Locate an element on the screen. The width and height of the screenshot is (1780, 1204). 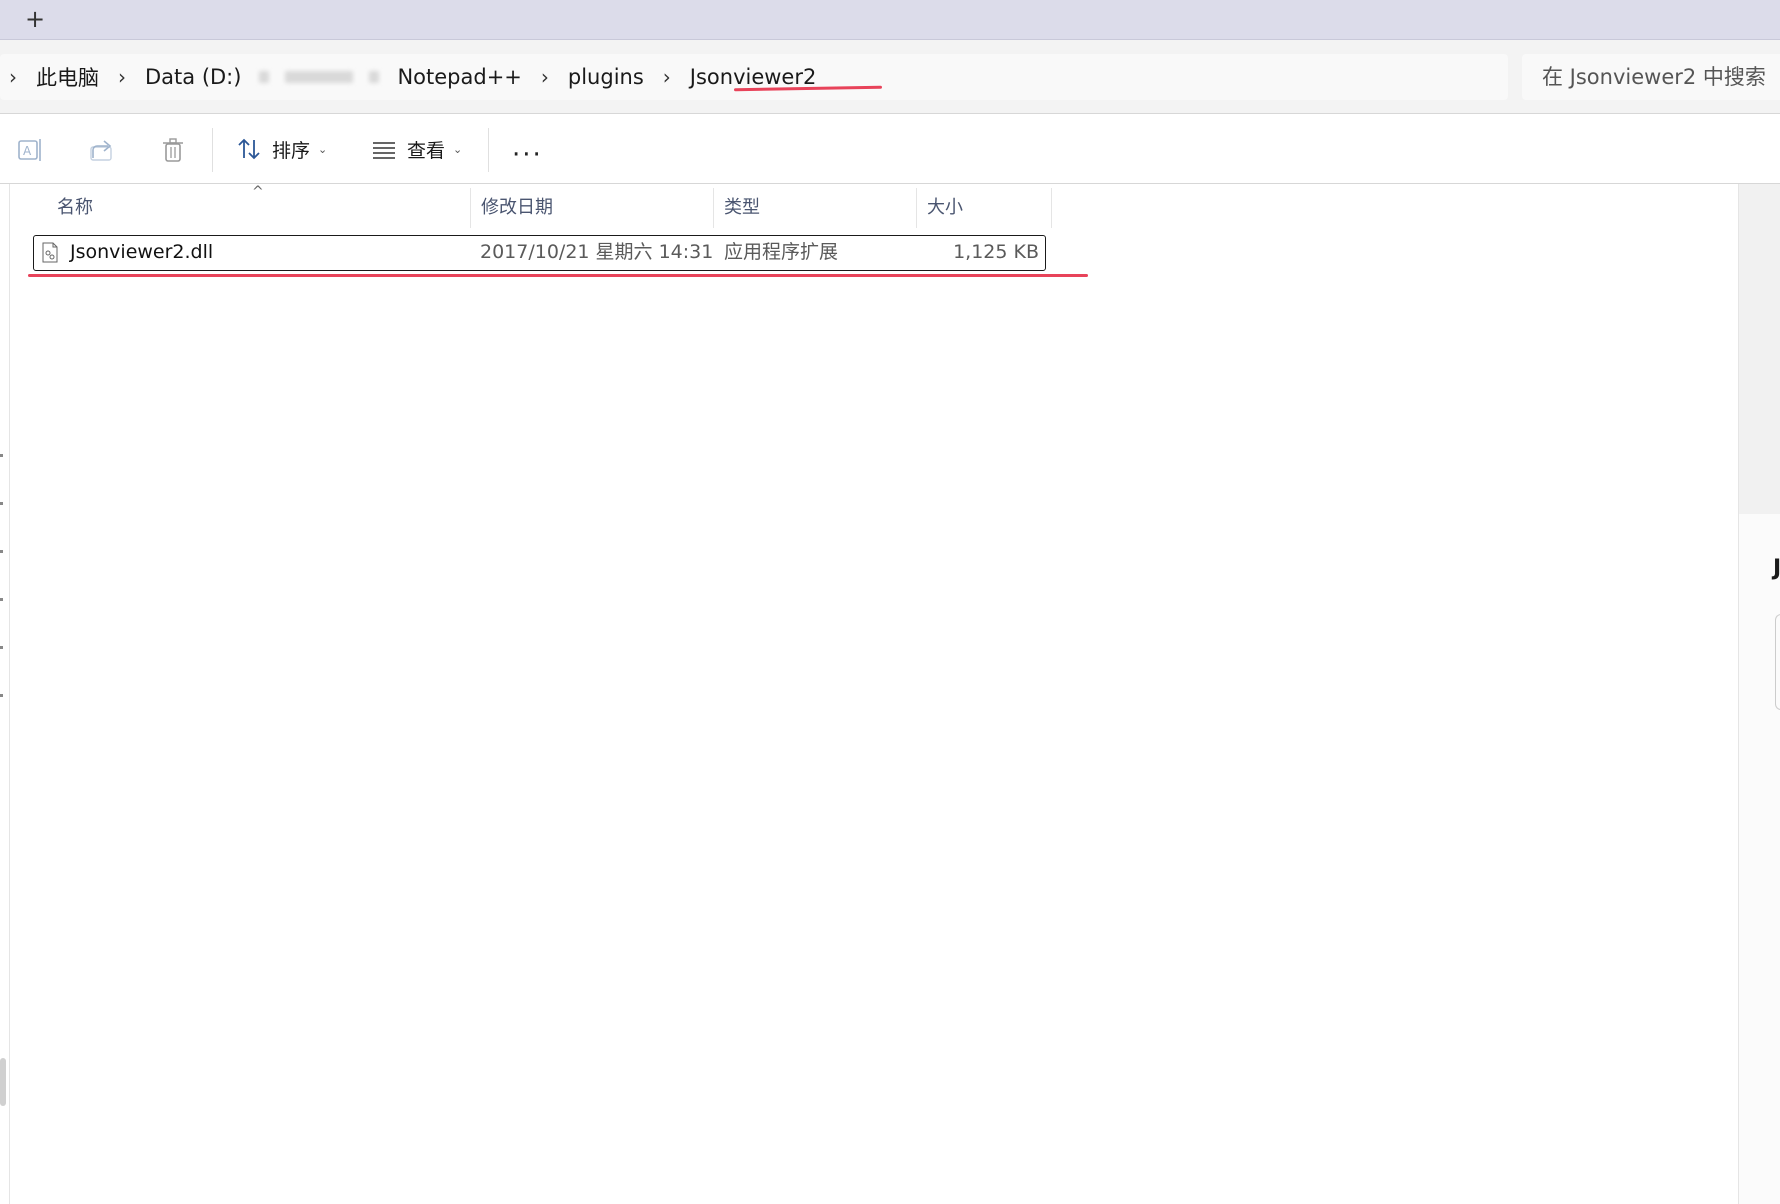
nav-pane-scrollbar is located at coordinates (3, 1082).